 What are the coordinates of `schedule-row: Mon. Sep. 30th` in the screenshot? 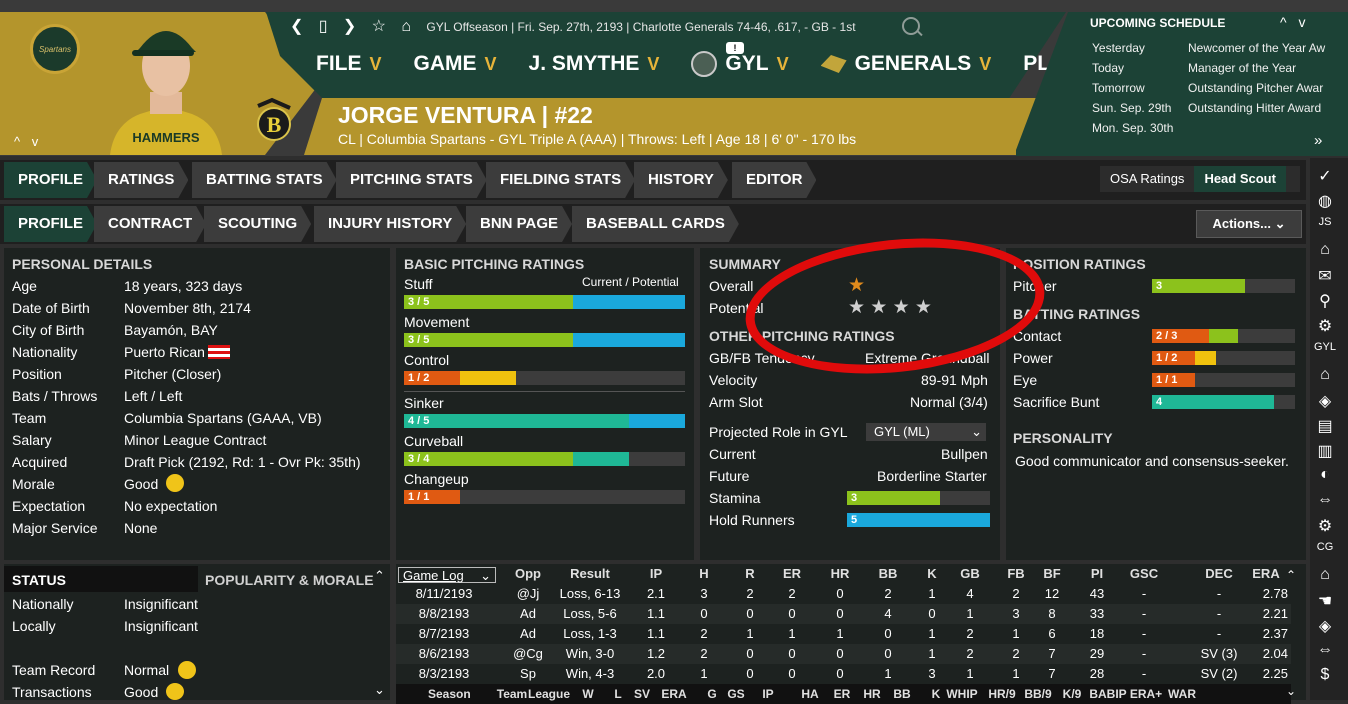 It's located at (1210, 128).